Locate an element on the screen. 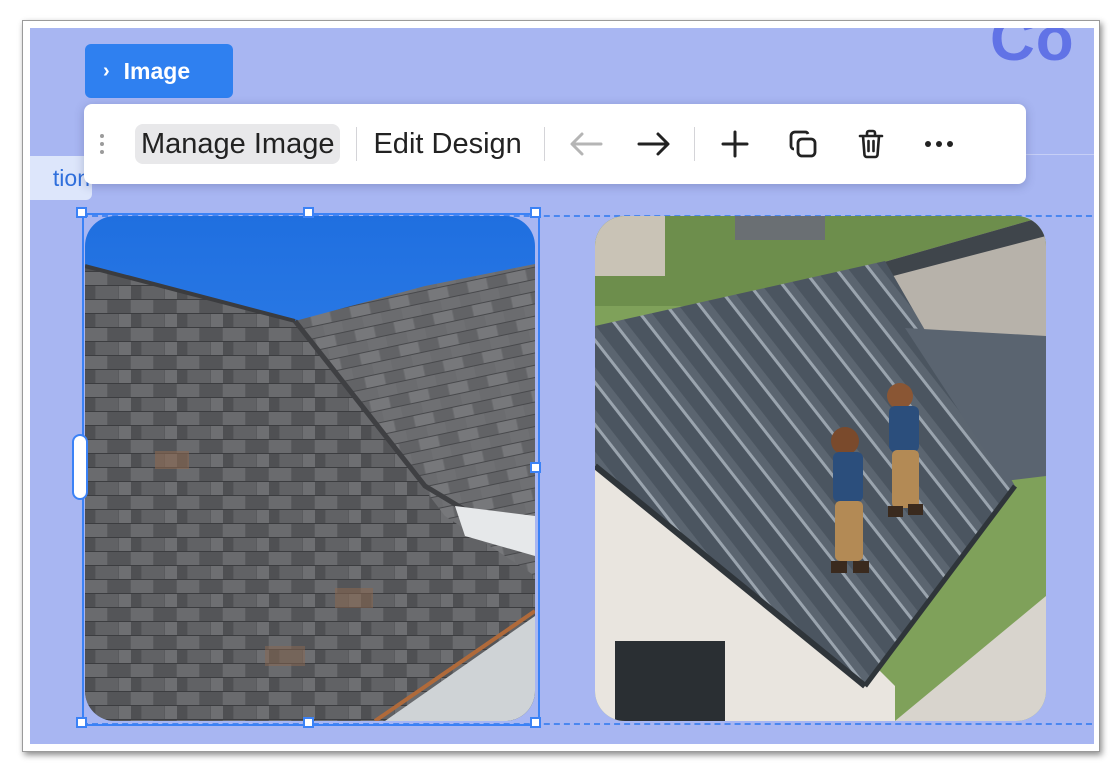 This screenshot has width=1120, height=768. section-label-tag: tion is located at coordinates (61, 178).